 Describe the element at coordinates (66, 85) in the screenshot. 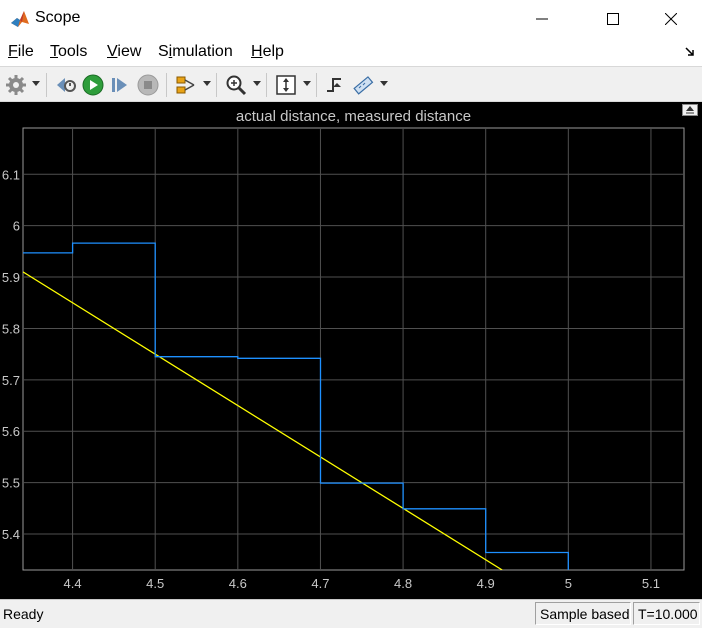

I see `step-back-icon` at that location.